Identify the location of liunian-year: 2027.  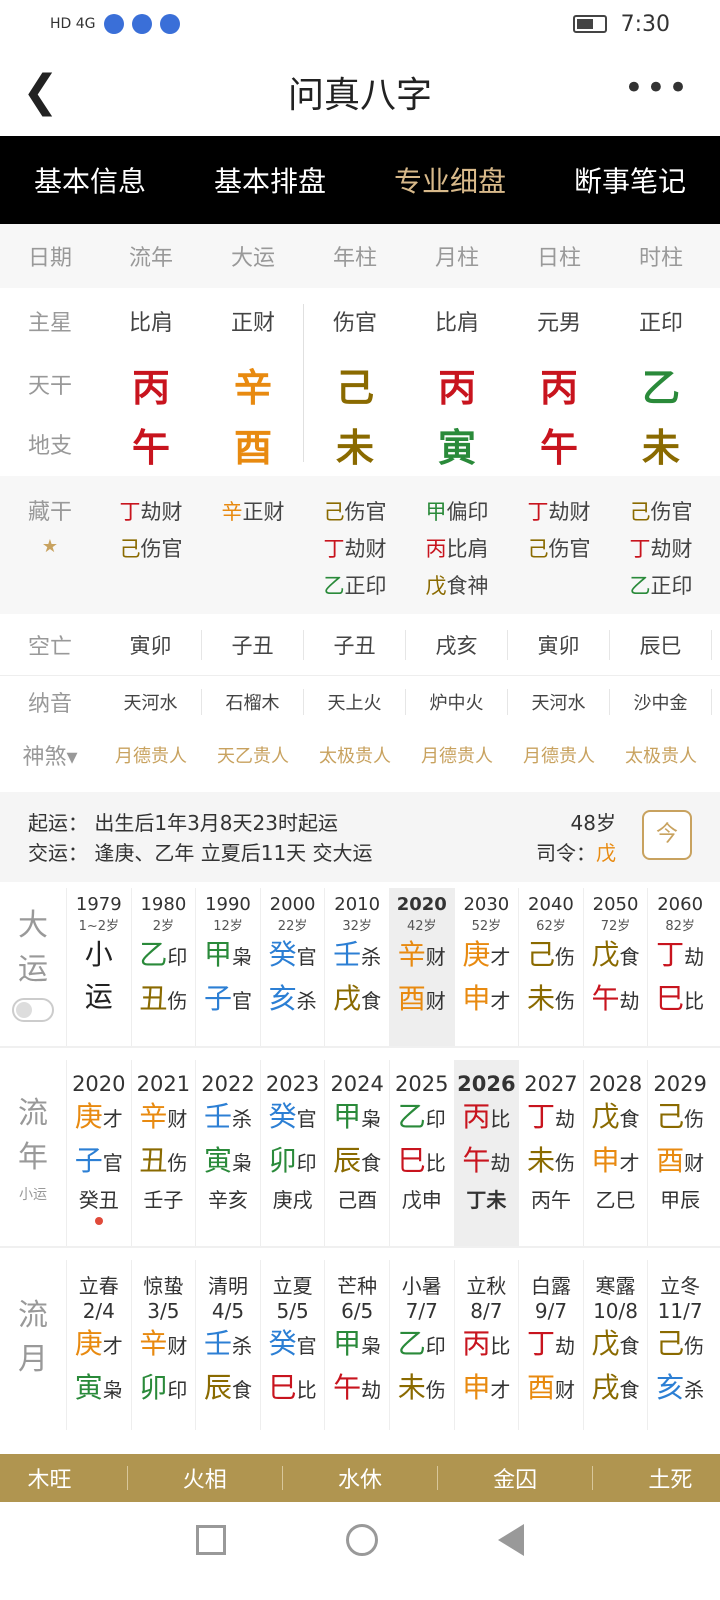
(551, 1084).